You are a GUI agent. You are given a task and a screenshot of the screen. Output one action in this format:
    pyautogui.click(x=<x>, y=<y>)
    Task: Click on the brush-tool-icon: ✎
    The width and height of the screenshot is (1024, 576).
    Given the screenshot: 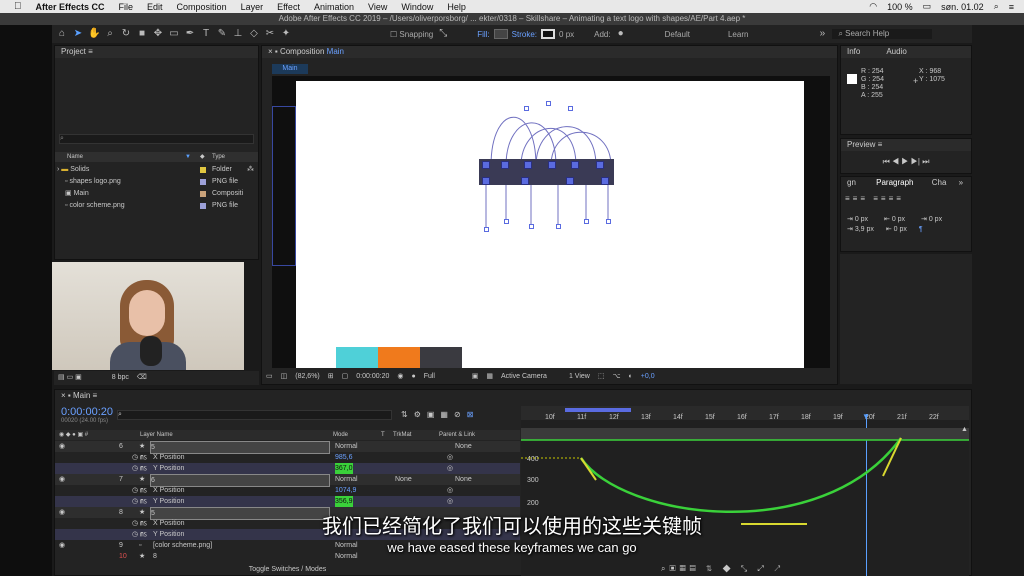 What is the action you would take?
    pyautogui.click(x=222, y=34)
    